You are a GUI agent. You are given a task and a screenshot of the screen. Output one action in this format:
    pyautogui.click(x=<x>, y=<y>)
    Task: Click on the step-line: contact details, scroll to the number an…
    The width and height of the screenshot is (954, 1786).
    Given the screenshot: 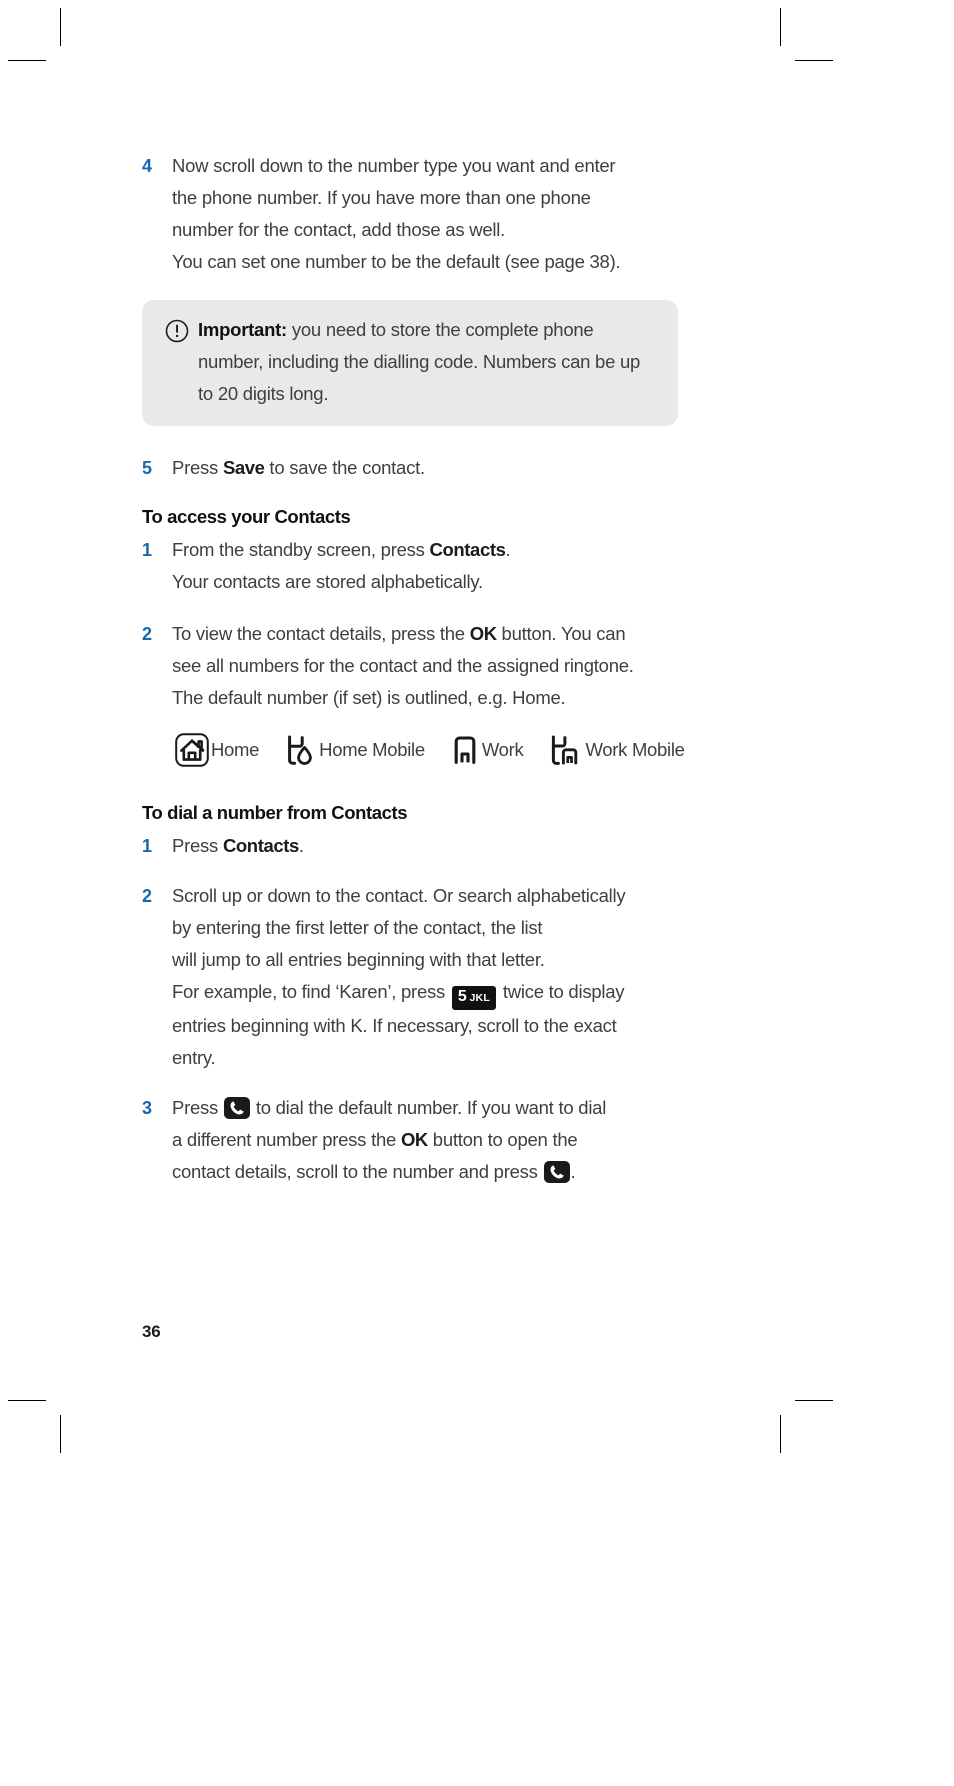 What is the action you would take?
    pyautogui.click(x=447, y=1172)
    